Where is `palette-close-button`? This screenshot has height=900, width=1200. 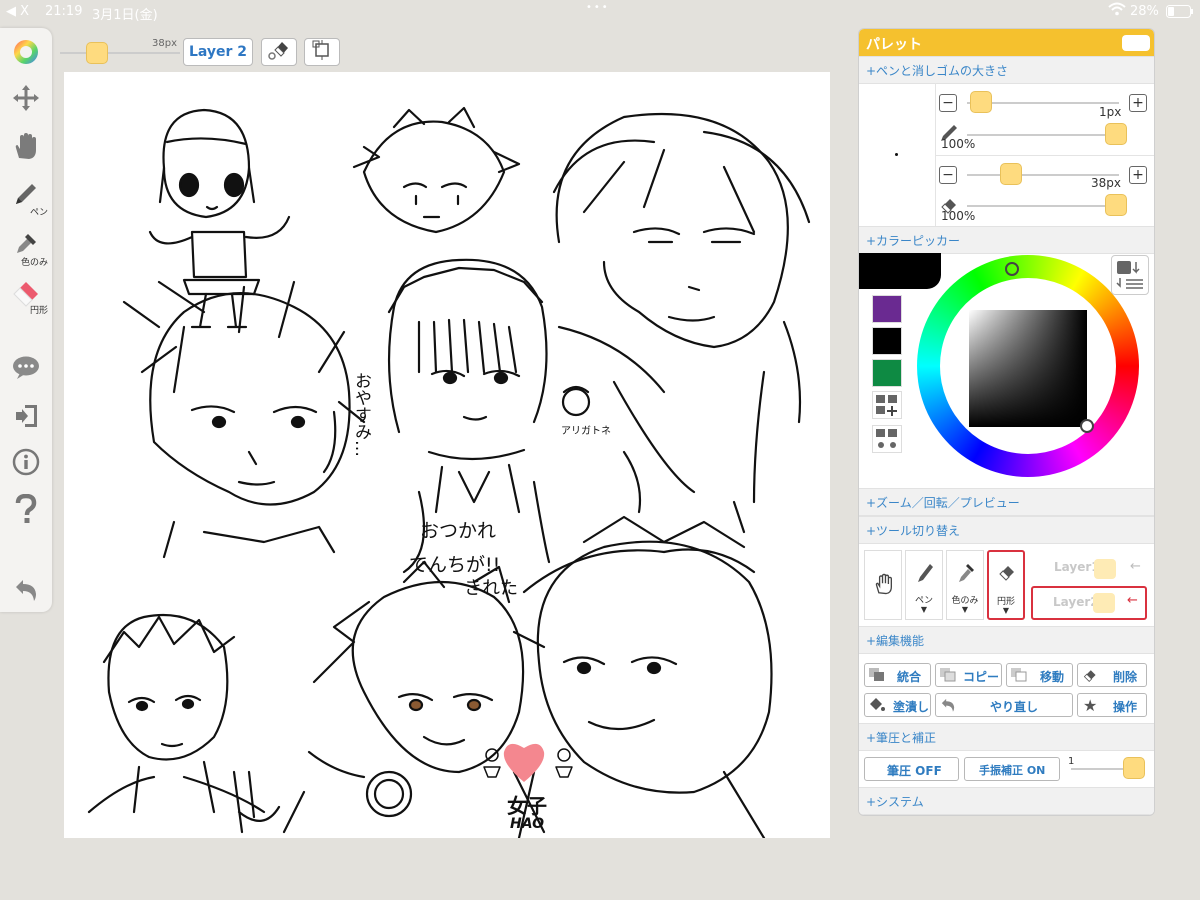 palette-close-button is located at coordinates (1136, 43).